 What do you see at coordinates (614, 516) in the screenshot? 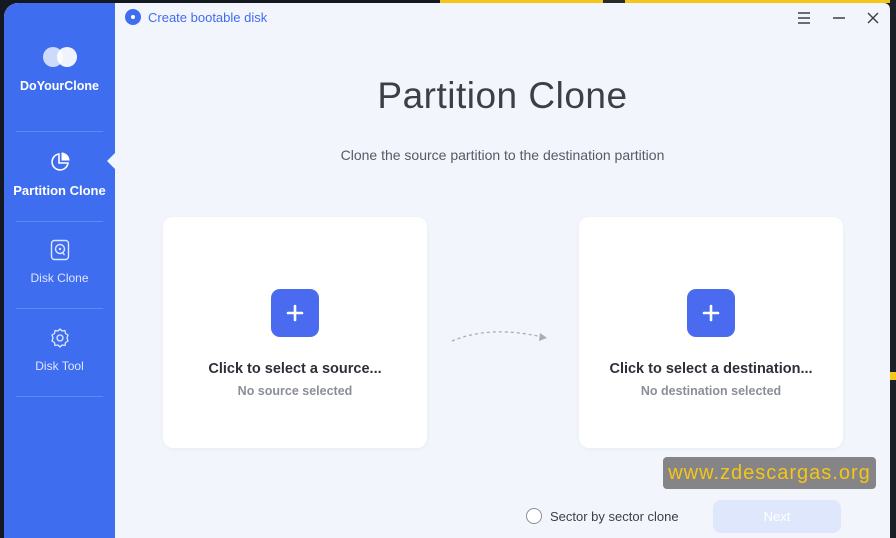
I see `sector-label: Sector by sector clone` at bounding box center [614, 516].